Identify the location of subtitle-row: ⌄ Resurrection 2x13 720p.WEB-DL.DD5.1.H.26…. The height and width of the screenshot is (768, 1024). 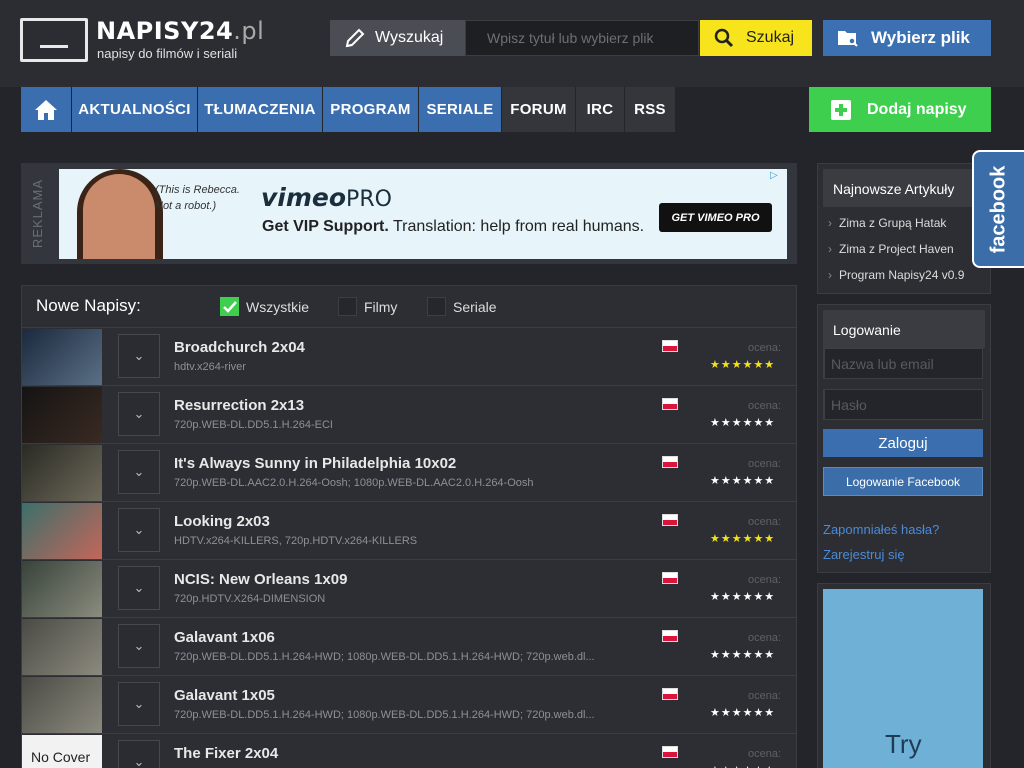
(409, 414).